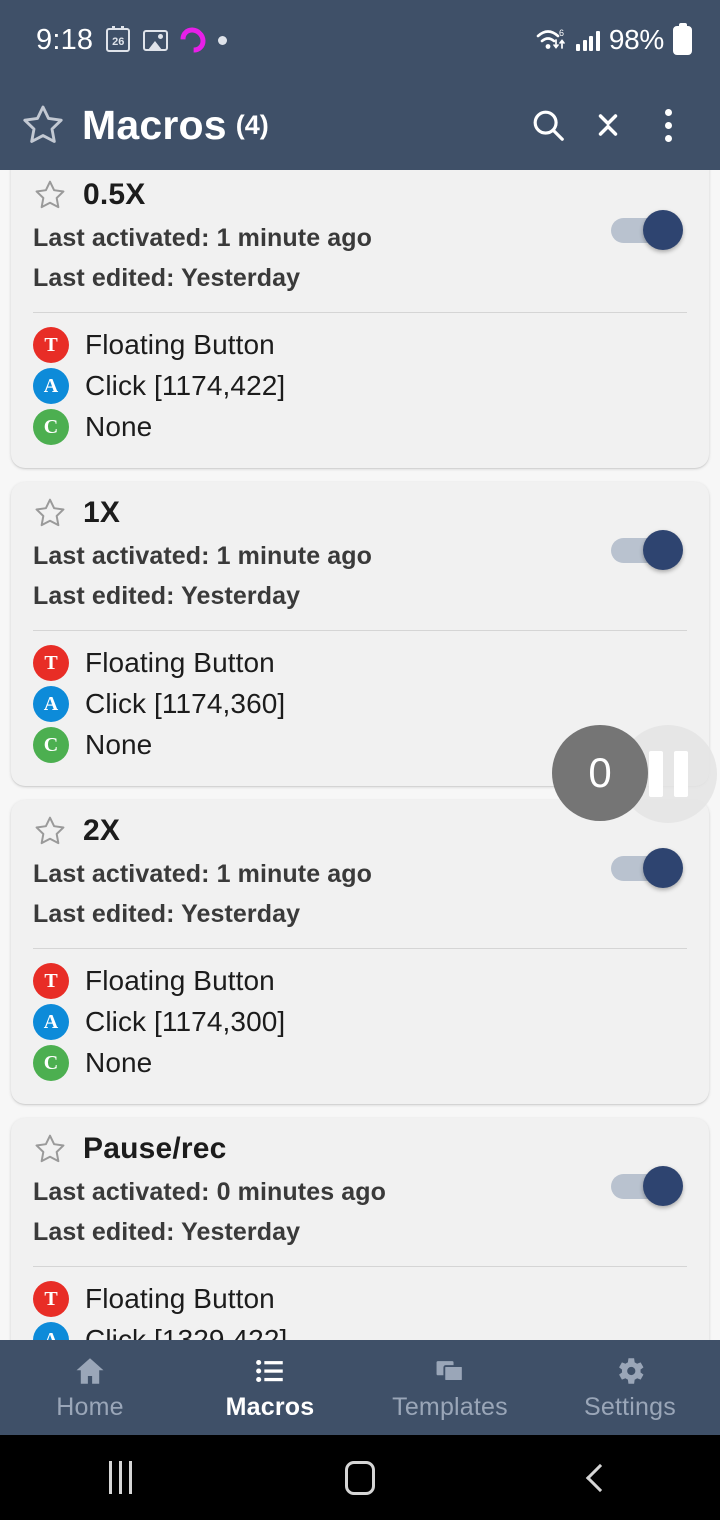  I want to click on calendar-icon: 26, so click(118, 39).